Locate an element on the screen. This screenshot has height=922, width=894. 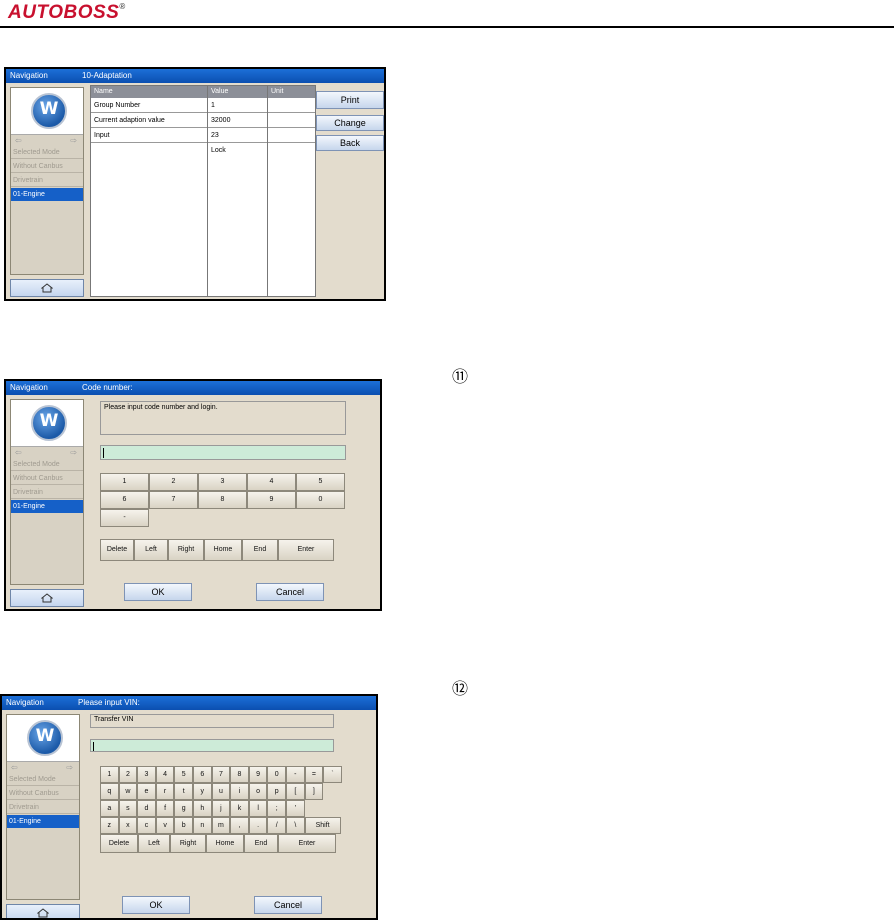
keyboard-key: y is located at coordinates (202, 791).